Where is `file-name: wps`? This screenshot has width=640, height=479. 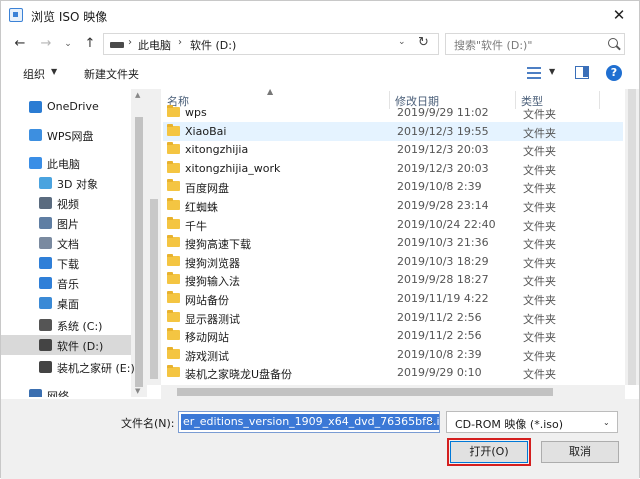
file-name: wps is located at coordinates (196, 112).